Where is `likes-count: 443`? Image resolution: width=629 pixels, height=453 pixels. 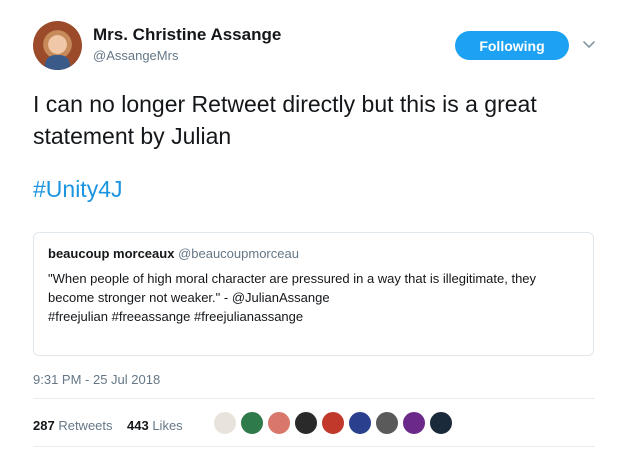 likes-count: 443 is located at coordinates (138, 425).